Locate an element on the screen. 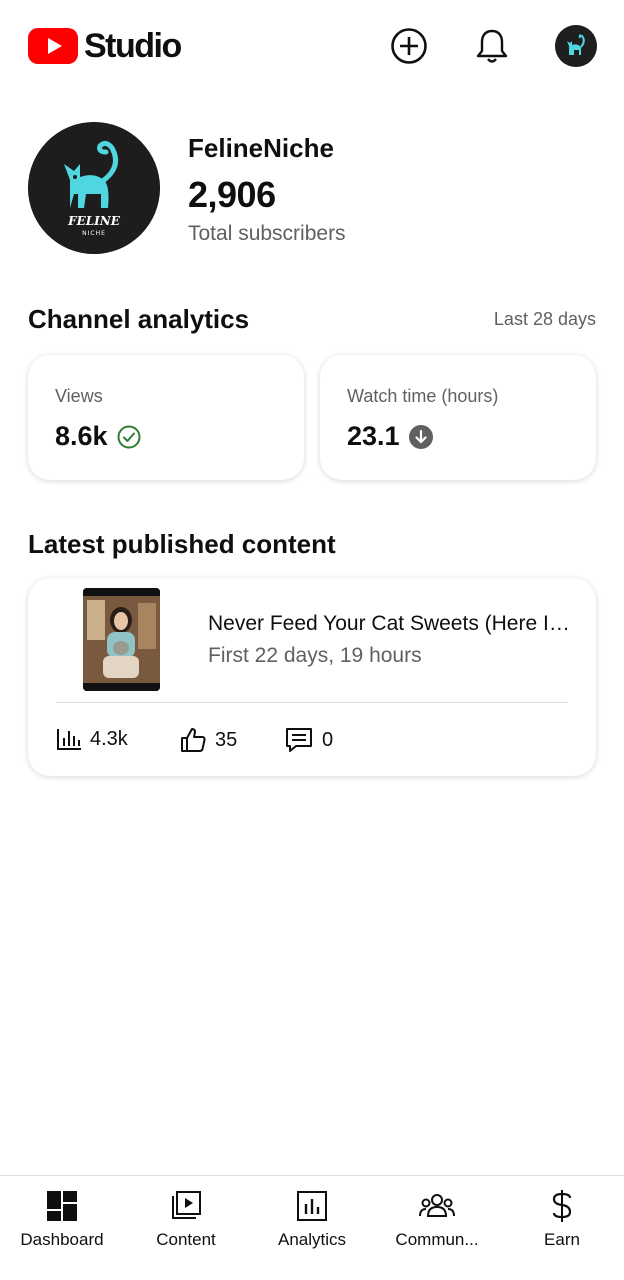 The width and height of the screenshot is (624, 1280). views-label: Views is located at coordinates (79, 396).